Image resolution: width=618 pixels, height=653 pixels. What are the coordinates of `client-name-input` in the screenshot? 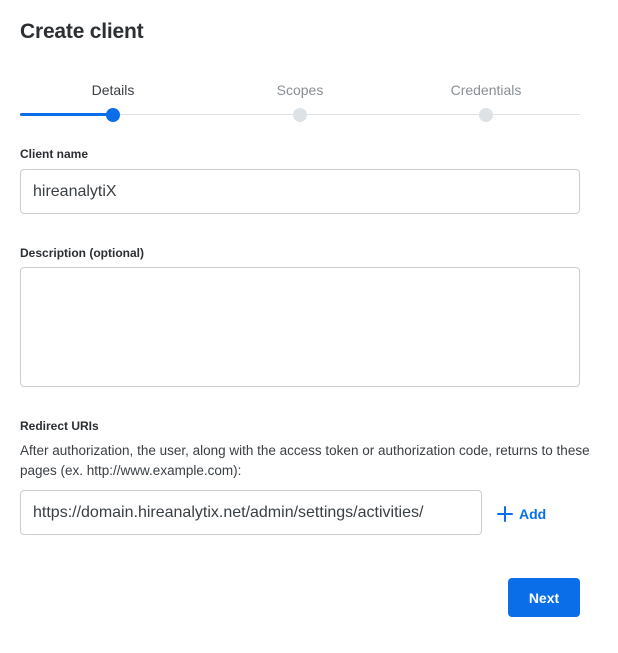 It's located at (300, 191).